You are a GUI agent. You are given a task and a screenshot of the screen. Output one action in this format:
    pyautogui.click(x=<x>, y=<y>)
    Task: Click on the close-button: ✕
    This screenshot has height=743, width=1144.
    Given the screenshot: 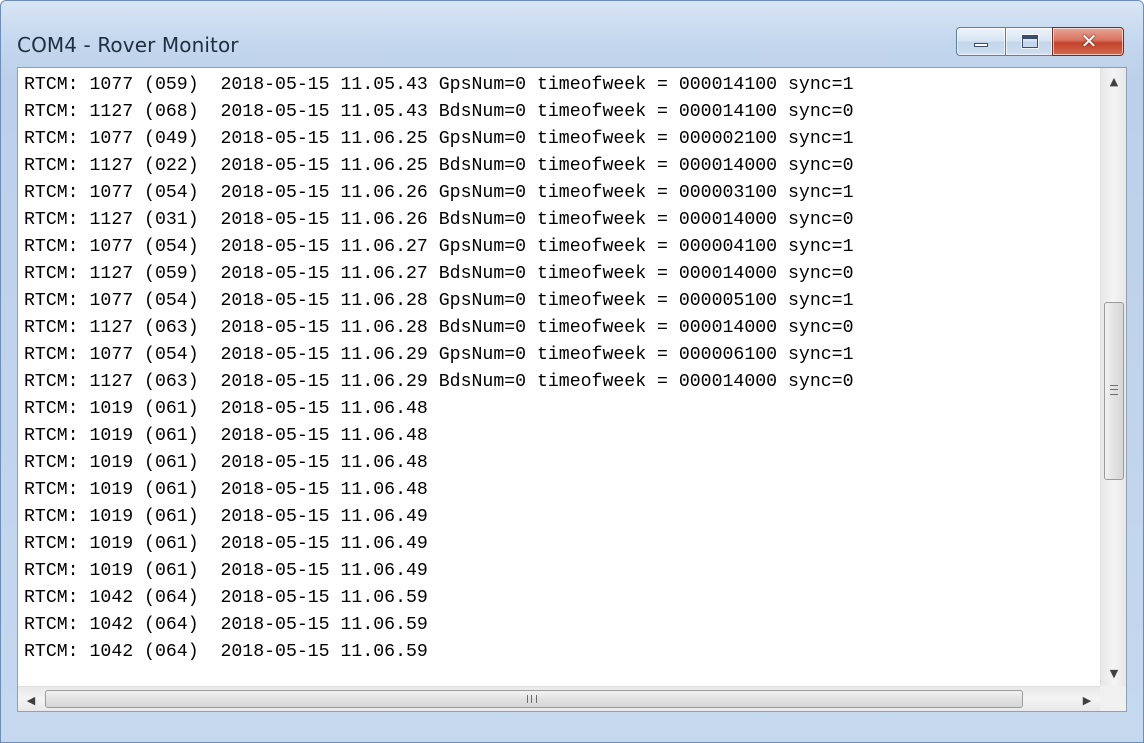 What is the action you would take?
    pyautogui.click(x=1088, y=41)
    